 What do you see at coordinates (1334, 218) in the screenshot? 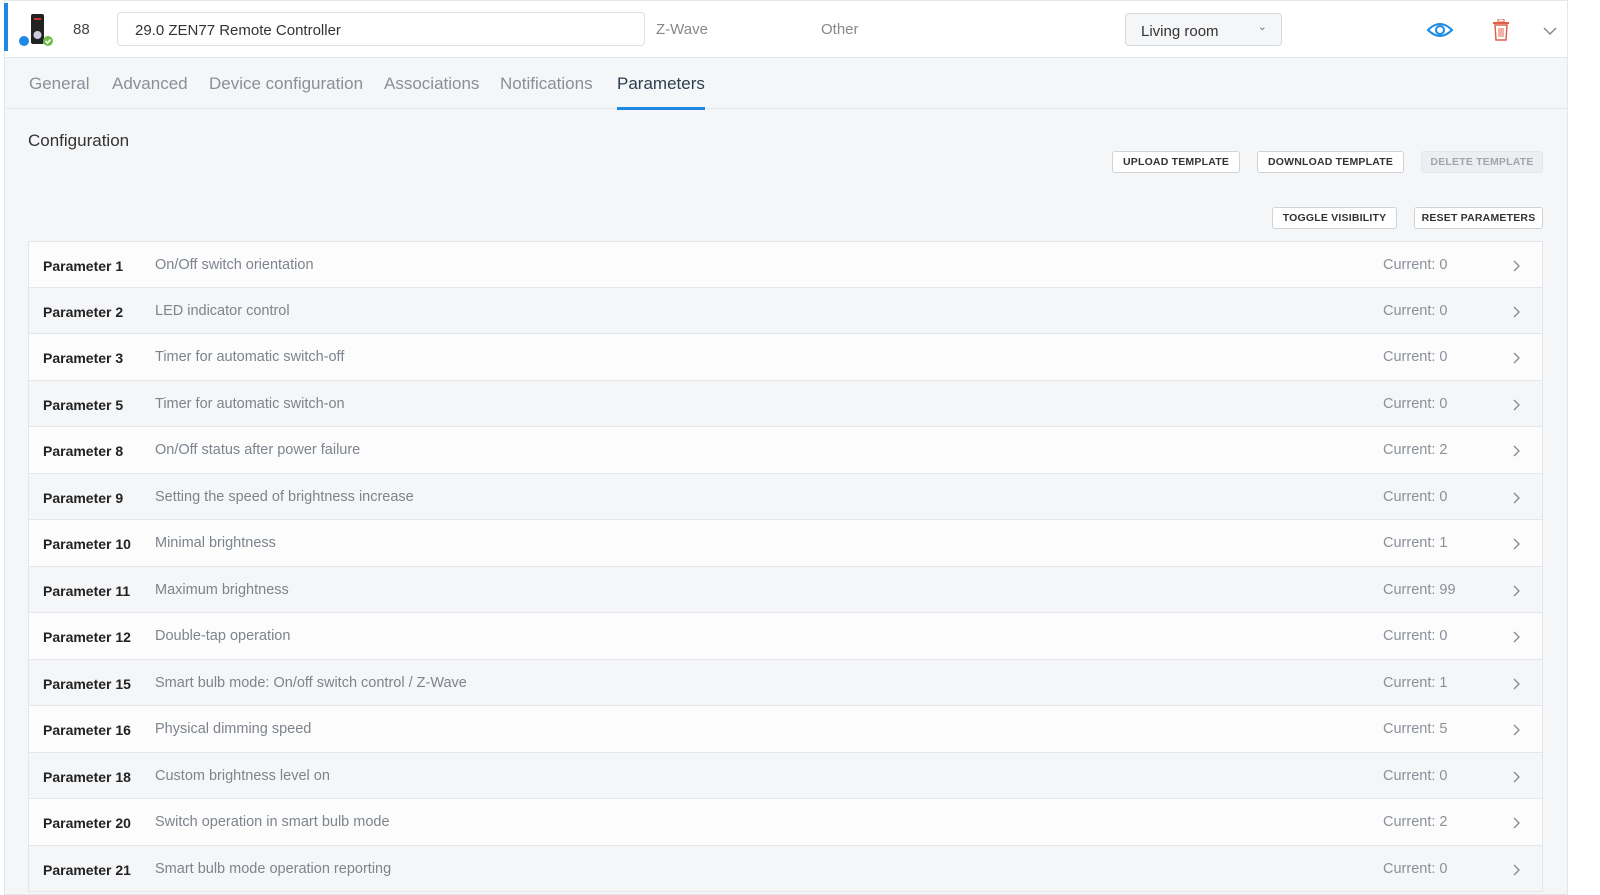
I see `toggle-visibility-button: TOGGLE VISIBILITY` at bounding box center [1334, 218].